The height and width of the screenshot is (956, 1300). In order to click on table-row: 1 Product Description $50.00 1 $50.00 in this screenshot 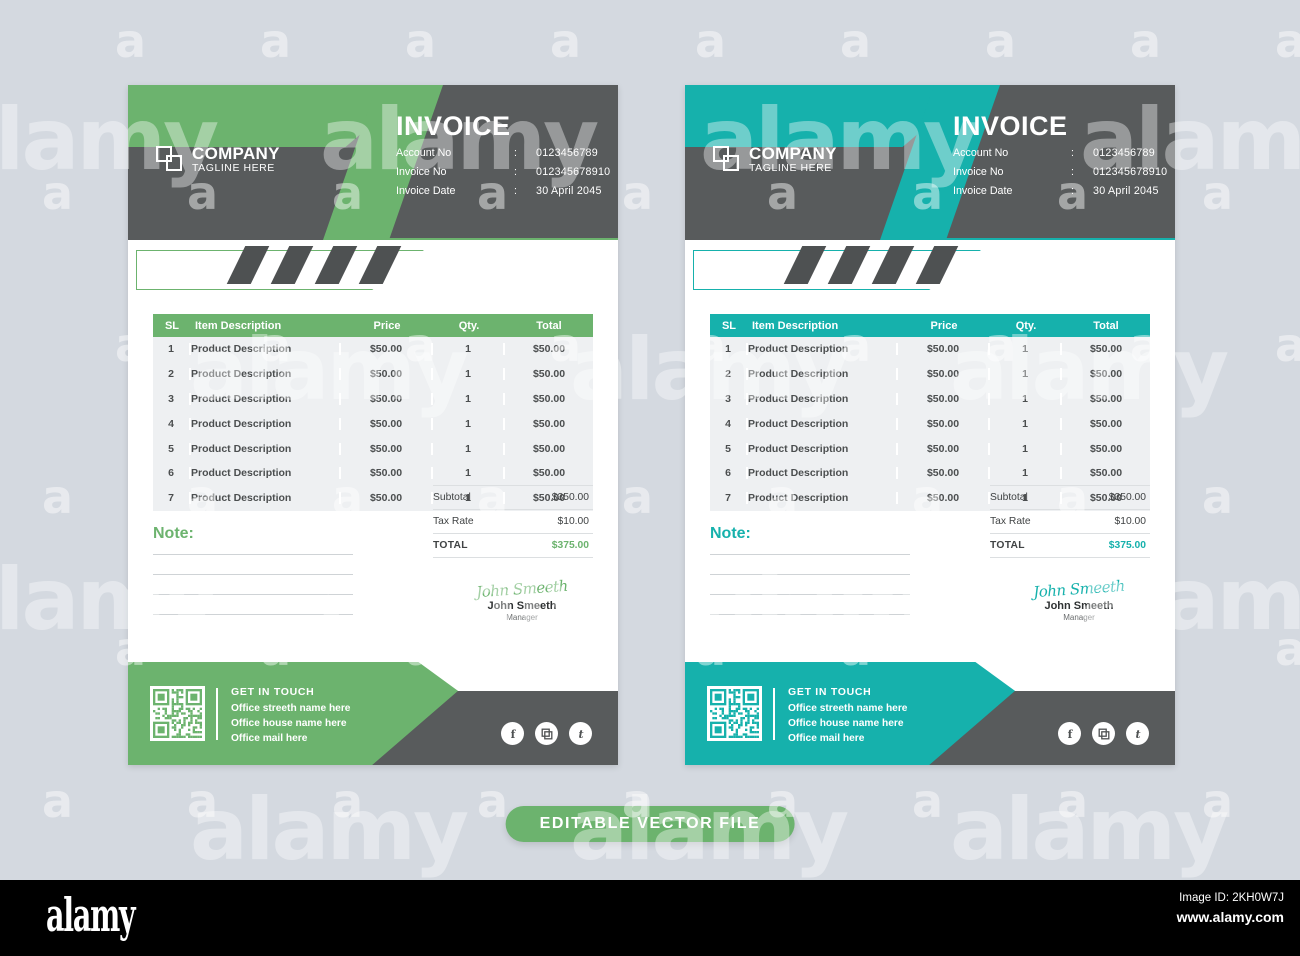, I will do `click(373, 349)`.